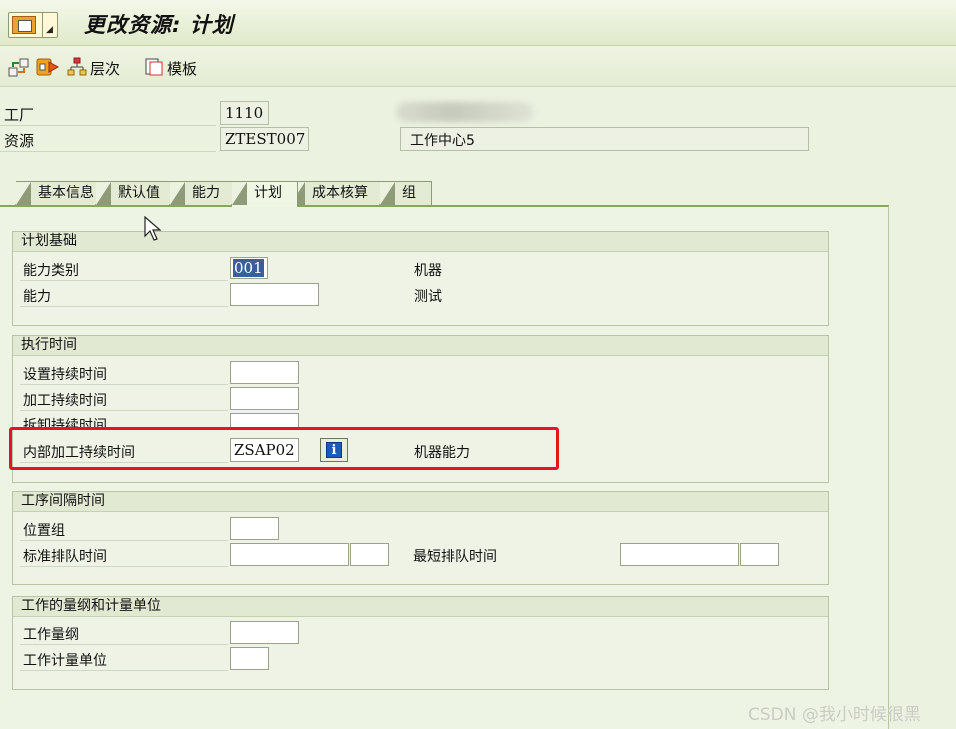 The width and height of the screenshot is (956, 729). What do you see at coordinates (338, 193) in the screenshot?
I see `tab-costing: 成本核算` at bounding box center [338, 193].